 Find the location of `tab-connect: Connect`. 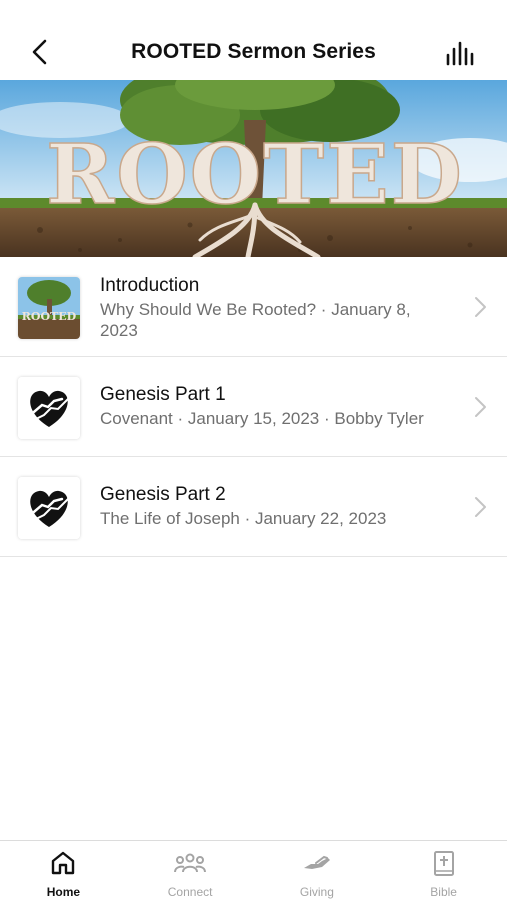

tab-connect: Connect is located at coordinates (190, 870).